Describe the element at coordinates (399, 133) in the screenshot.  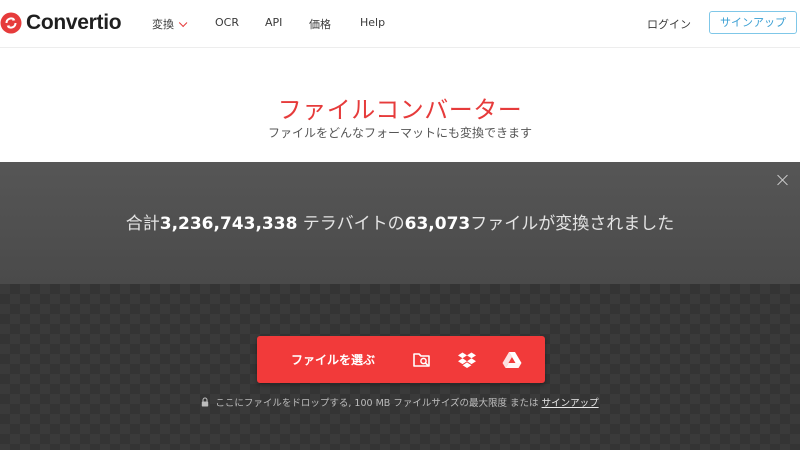
I see `page-subtitle: ファイルをどんなフォーマットにも変換できます` at that location.